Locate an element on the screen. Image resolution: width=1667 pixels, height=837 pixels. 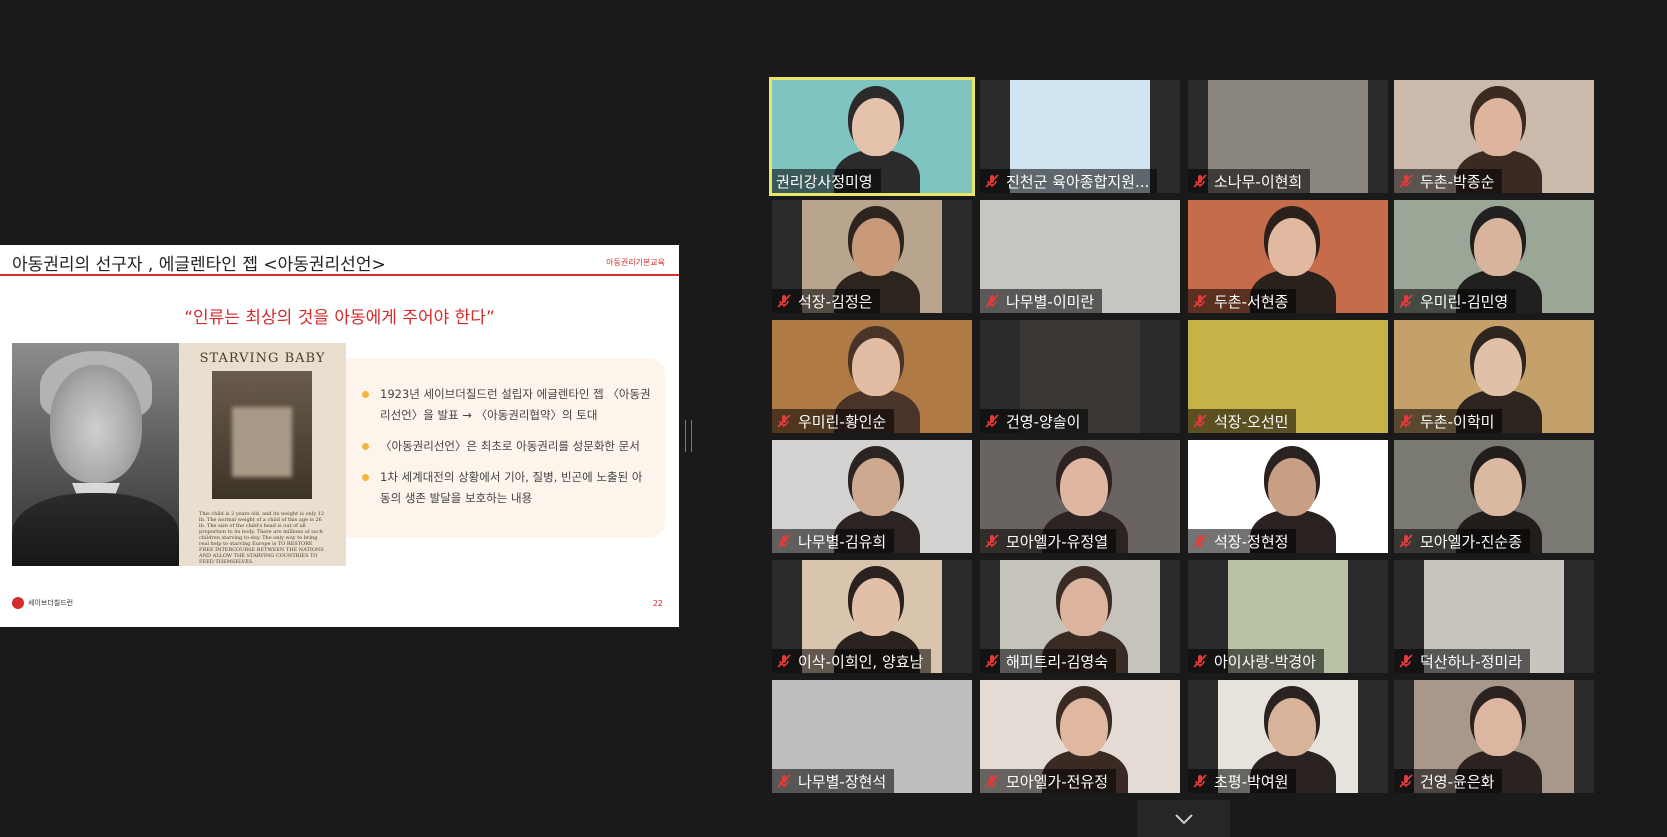
participant-name-label: 건영-윤은화 is located at coordinates (1448, 781).